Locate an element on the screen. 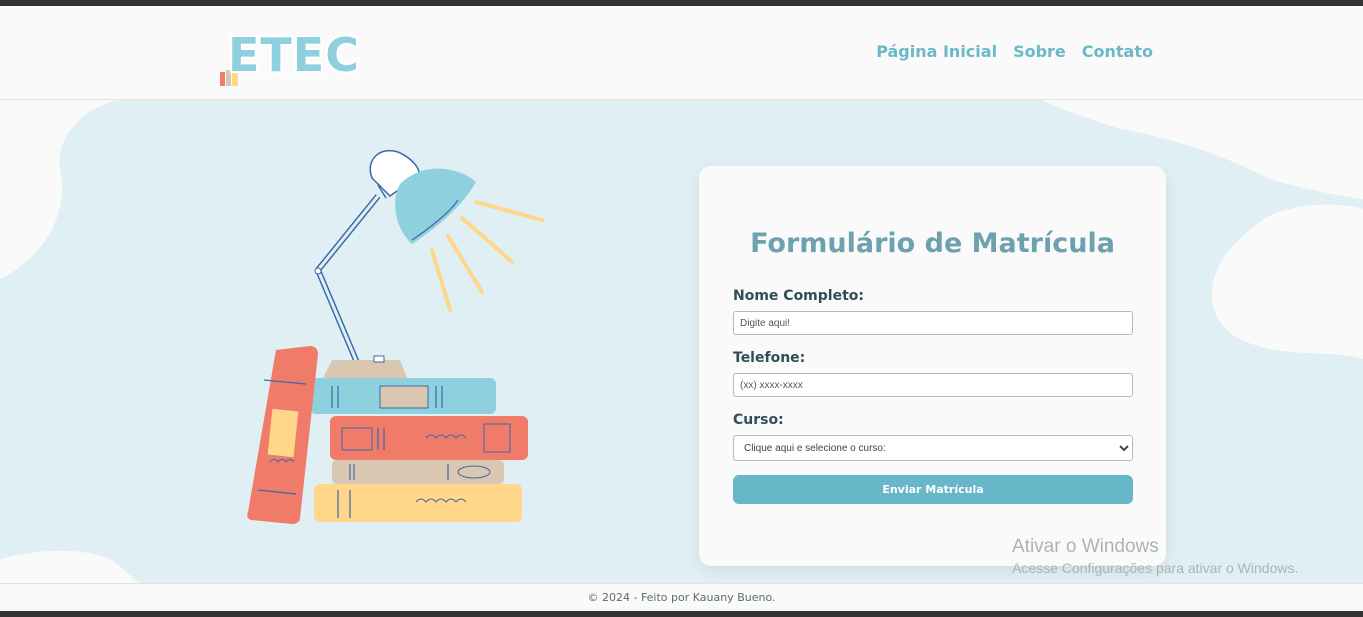 Image resolution: width=1363 pixels, height=617 pixels. etec-logo: ETEC is located at coordinates (289, 60).